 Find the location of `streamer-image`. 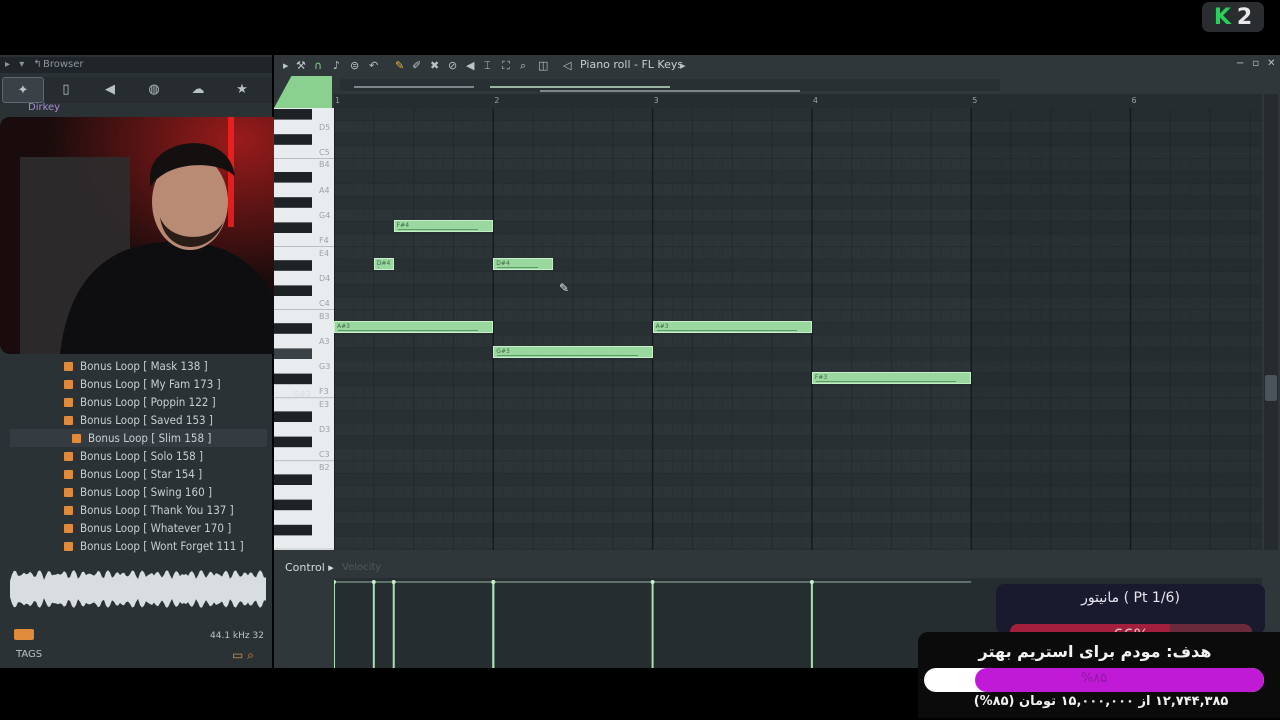

streamer-image is located at coordinates (158, 235).